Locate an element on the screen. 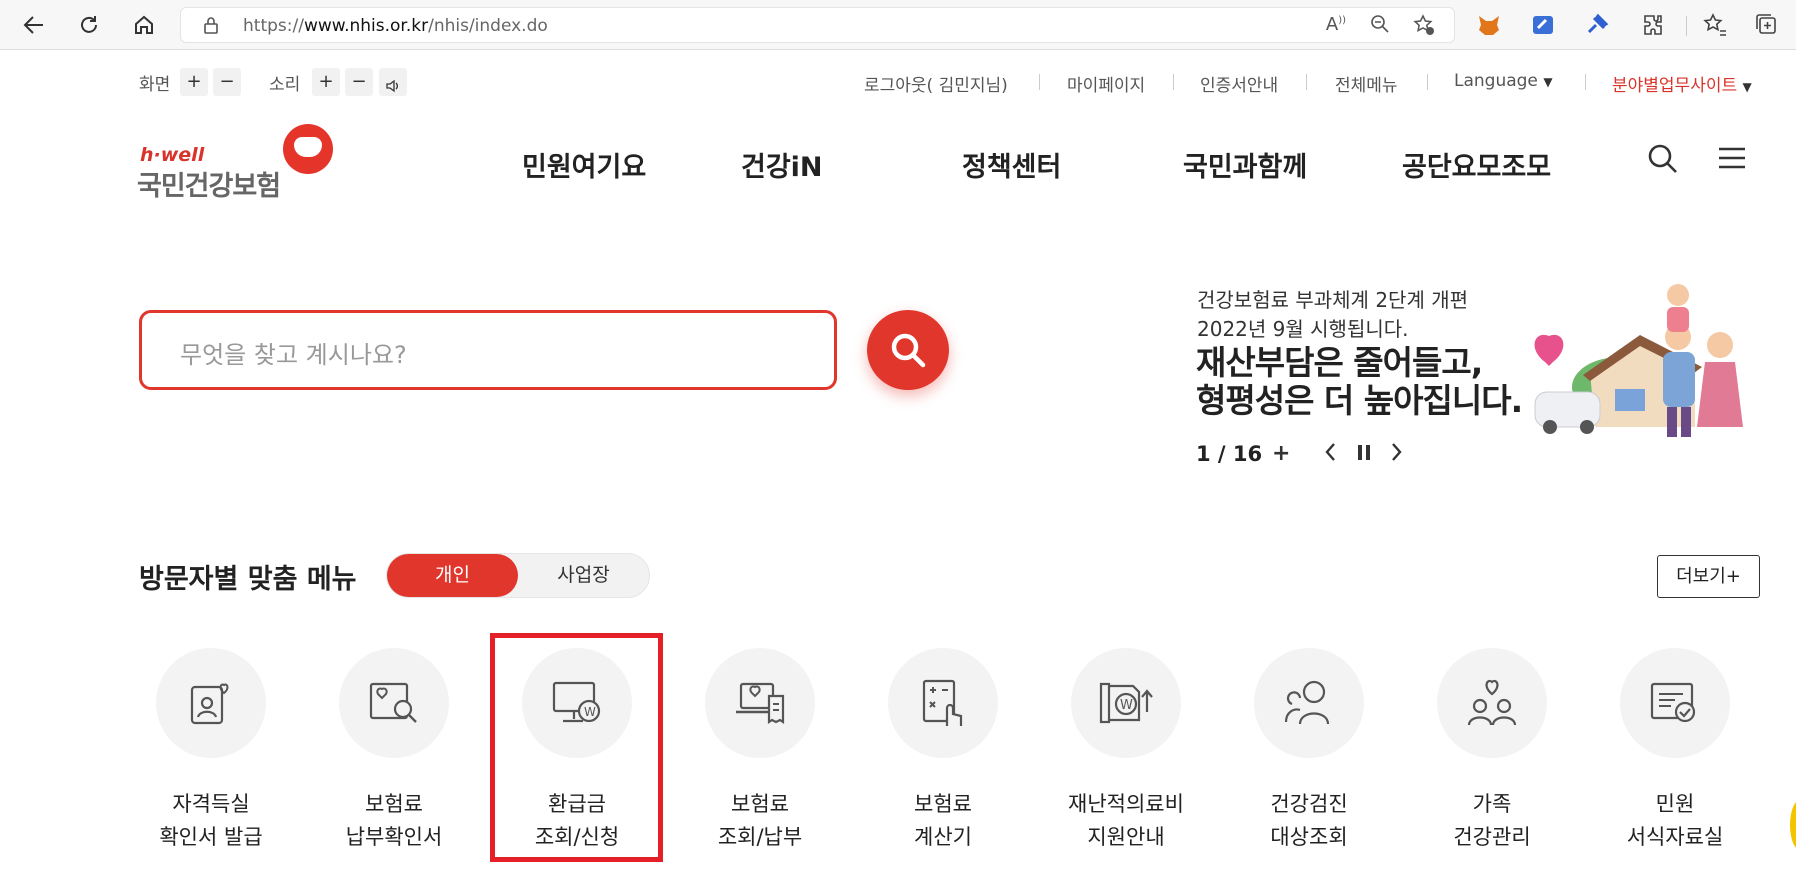  quick-menu-label: 보험료 계산기 is located at coordinates (943, 820).